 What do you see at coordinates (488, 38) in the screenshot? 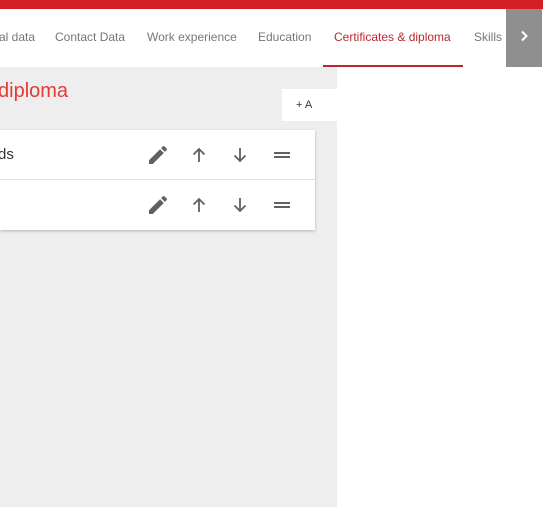
I see `tab-skills: Skills` at bounding box center [488, 38].